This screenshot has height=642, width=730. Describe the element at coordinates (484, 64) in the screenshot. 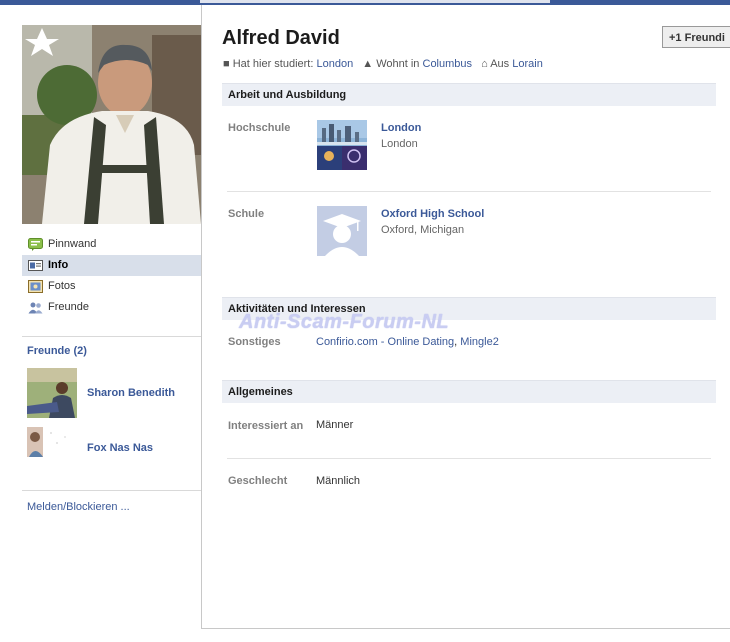

I see `hometown-icon: ⌂` at that location.